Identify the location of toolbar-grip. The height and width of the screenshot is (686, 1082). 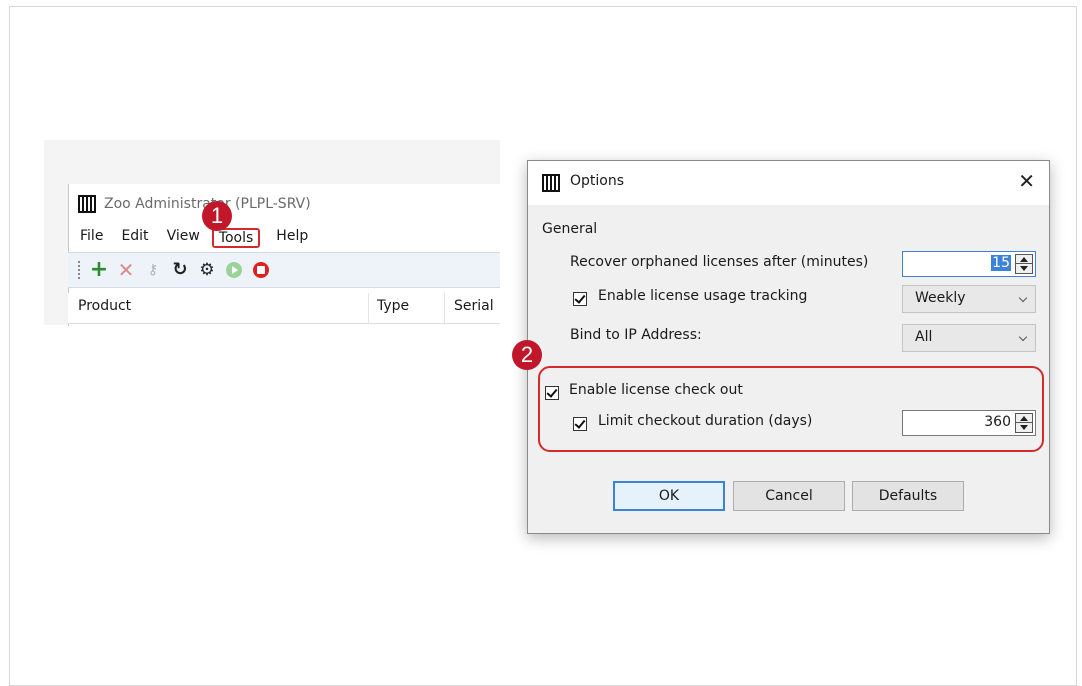
(79, 270).